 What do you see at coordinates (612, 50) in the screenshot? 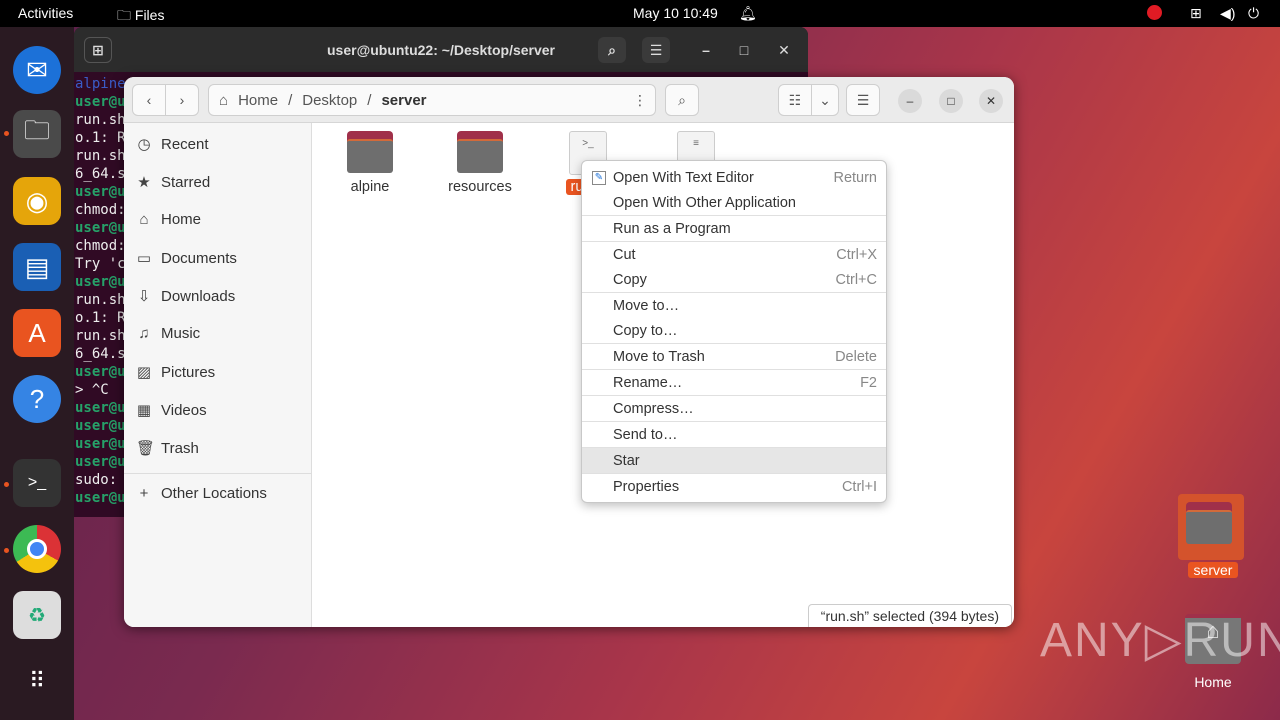
I see `search-icon: ⌕` at bounding box center [612, 50].